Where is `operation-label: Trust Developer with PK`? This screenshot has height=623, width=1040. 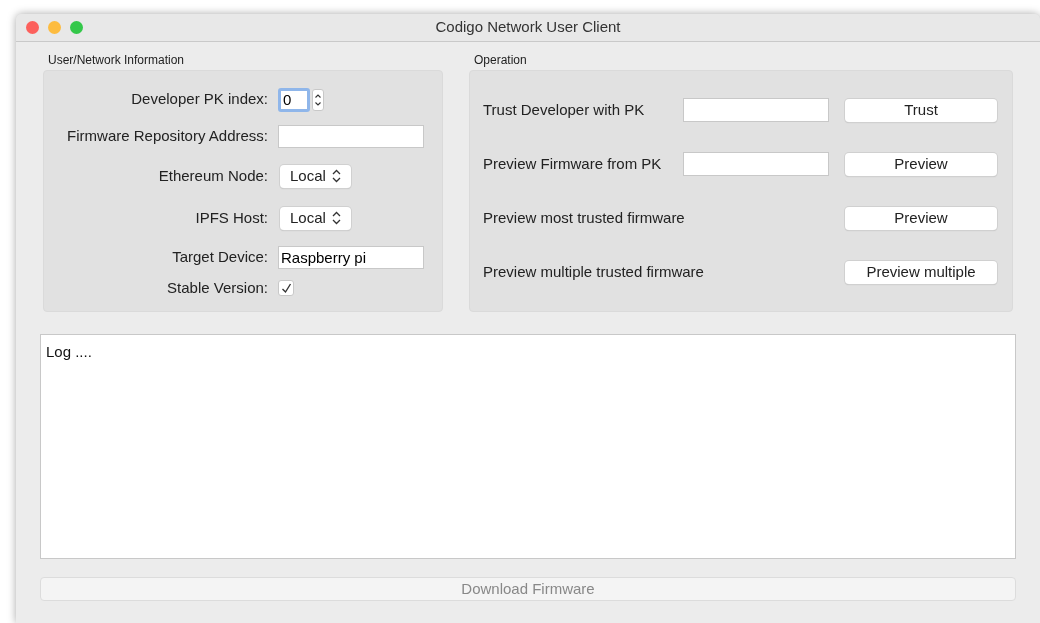 operation-label: Trust Developer with PK is located at coordinates (564, 109).